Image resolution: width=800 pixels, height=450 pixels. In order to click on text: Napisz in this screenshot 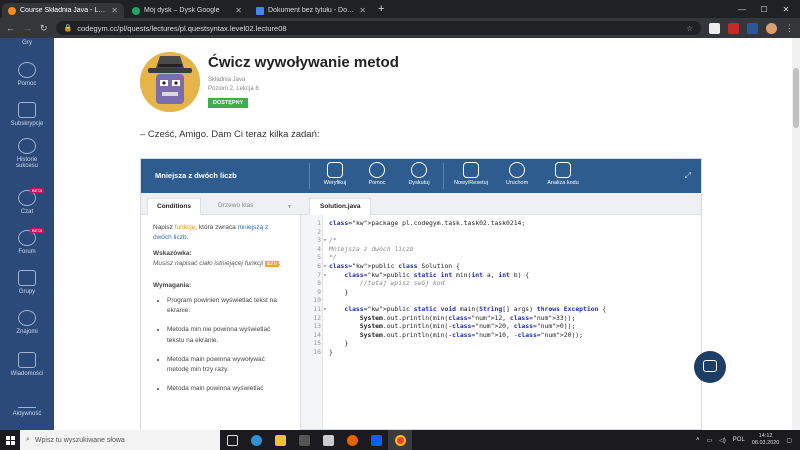, I will do `click(164, 227)`.